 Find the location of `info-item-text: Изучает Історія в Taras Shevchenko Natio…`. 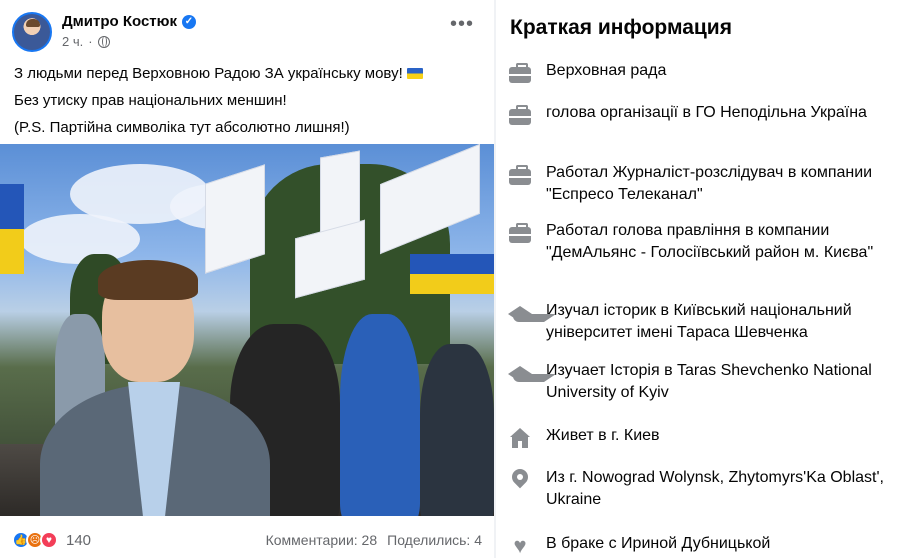

info-item-text: Изучает Історія в Taras Shevchenko Natio… is located at coordinates (717, 382).